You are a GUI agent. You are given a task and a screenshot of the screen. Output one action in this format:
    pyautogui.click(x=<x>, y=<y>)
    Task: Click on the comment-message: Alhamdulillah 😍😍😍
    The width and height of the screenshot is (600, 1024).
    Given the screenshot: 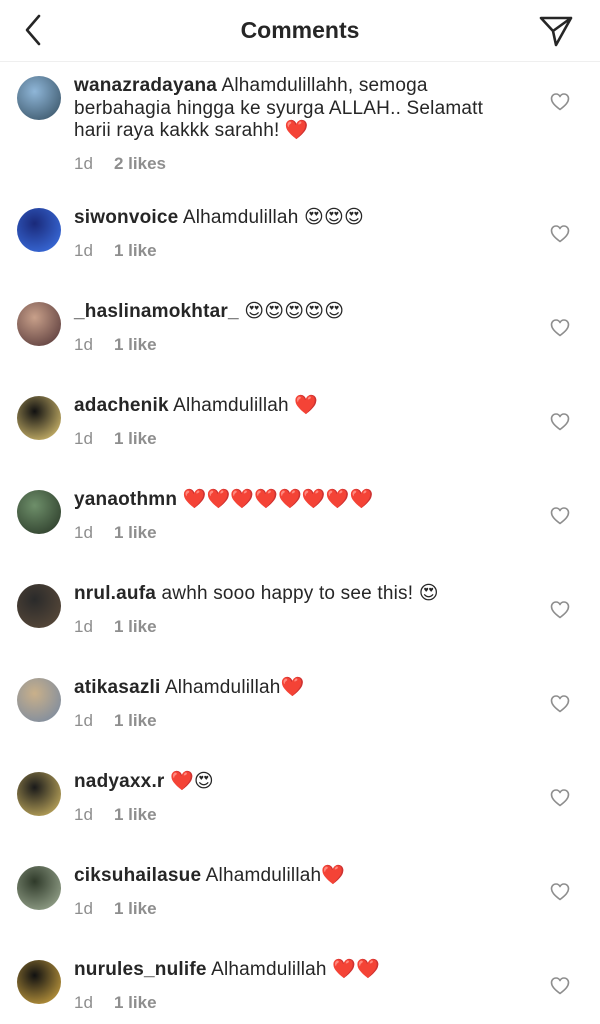 What is the action you would take?
    pyautogui.click(x=273, y=217)
    